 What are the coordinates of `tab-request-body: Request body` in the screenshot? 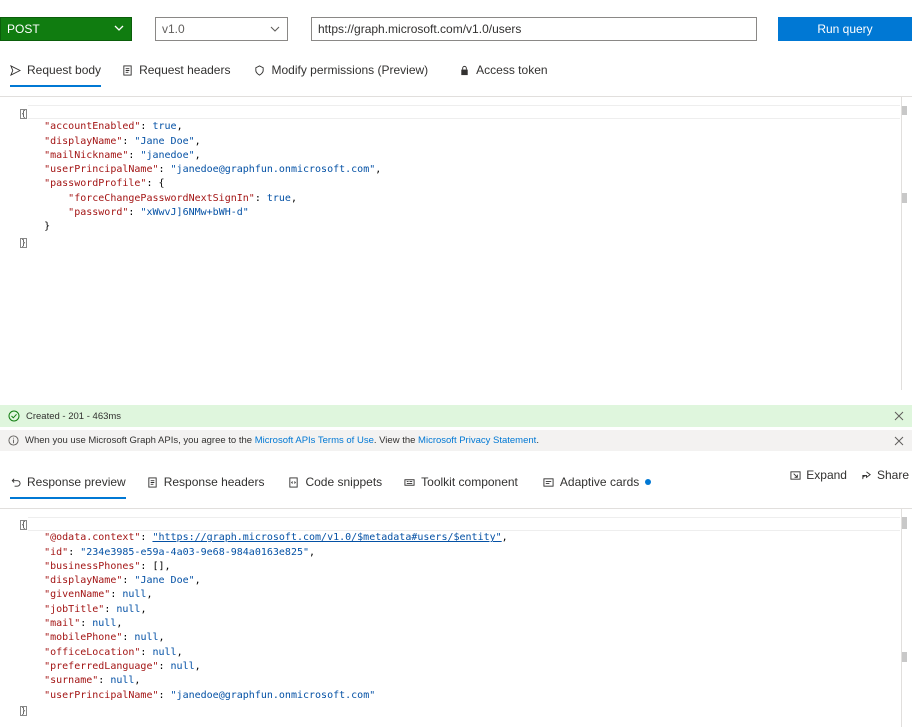 It's located at (56, 72).